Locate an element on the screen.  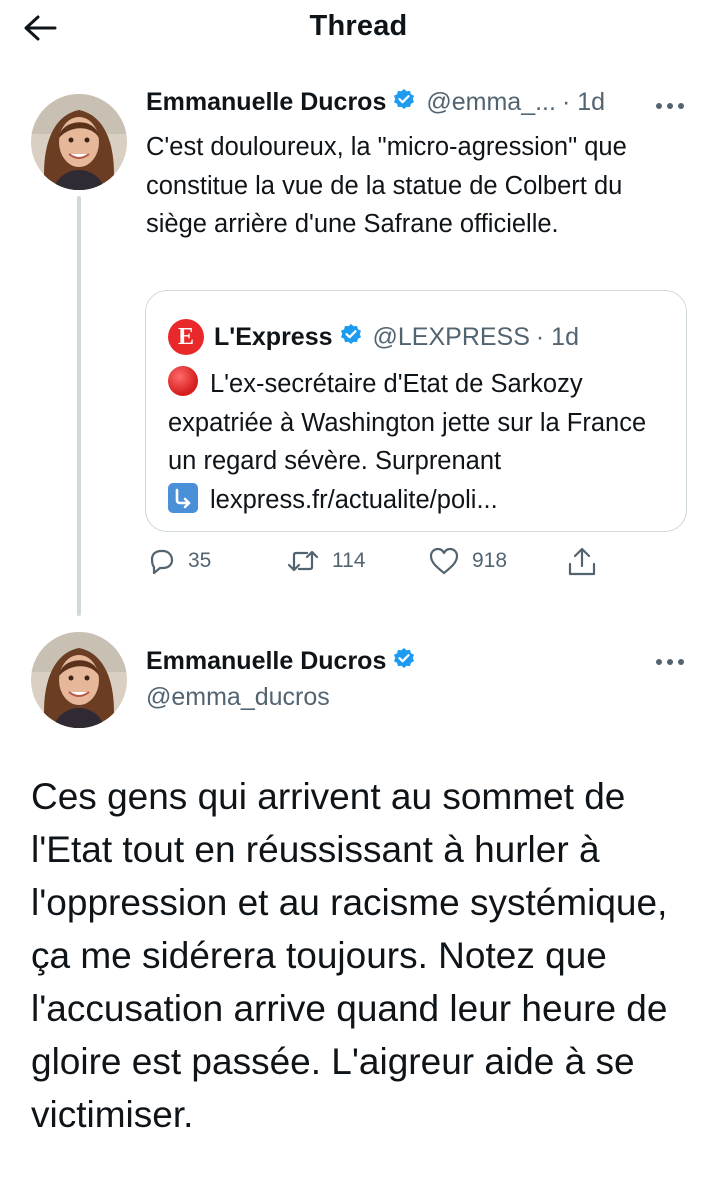
quoted-author-name: L'Express is located at coordinates (273, 336).